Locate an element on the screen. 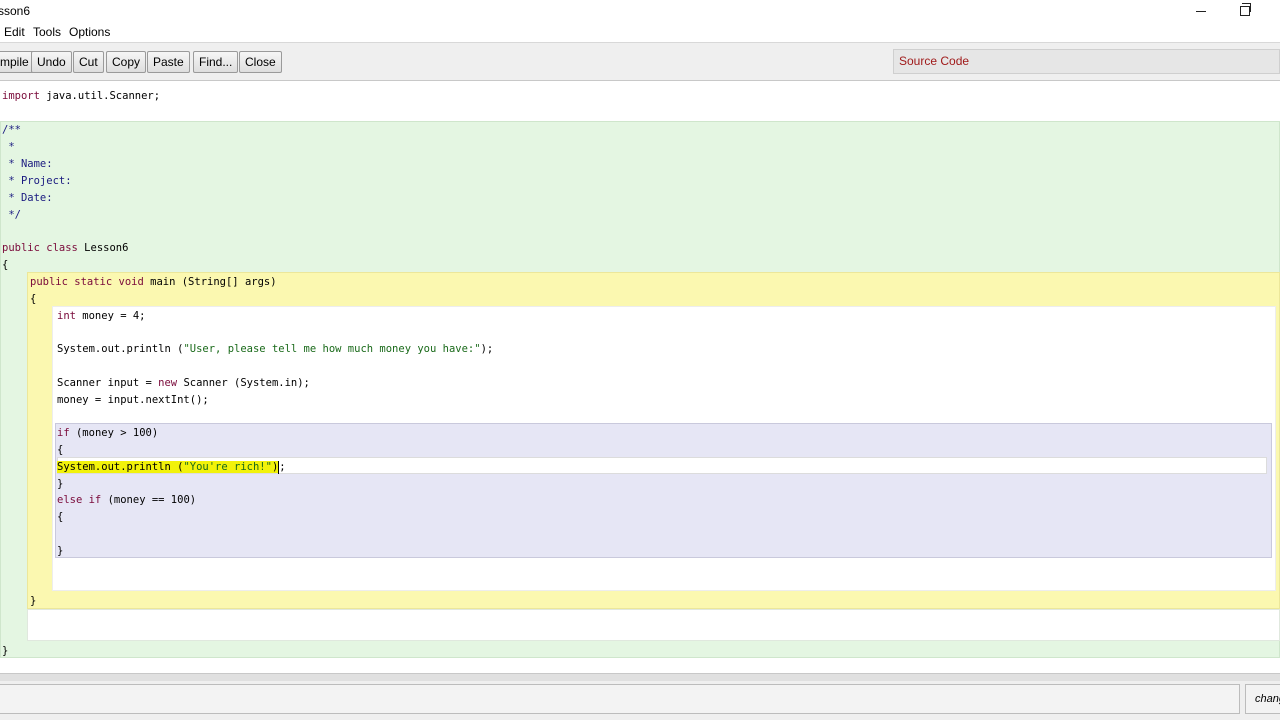  status-message is located at coordinates (620, 699).